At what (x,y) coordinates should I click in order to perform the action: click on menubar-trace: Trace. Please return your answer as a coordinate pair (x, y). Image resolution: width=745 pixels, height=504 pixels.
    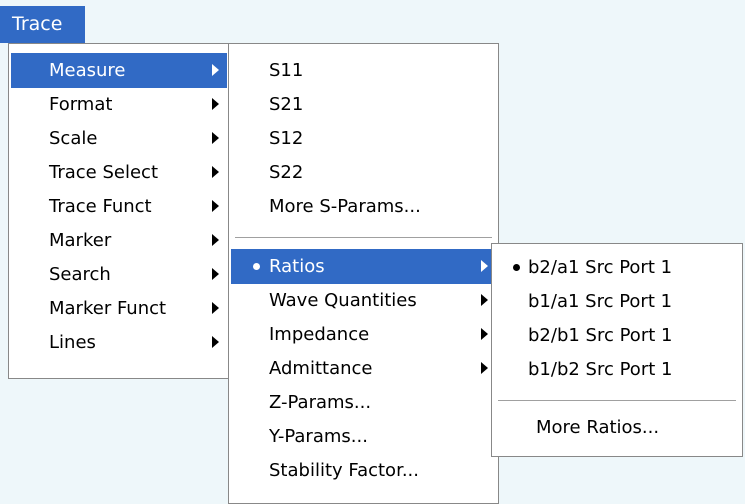
    Looking at the image, I should click on (42, 24).